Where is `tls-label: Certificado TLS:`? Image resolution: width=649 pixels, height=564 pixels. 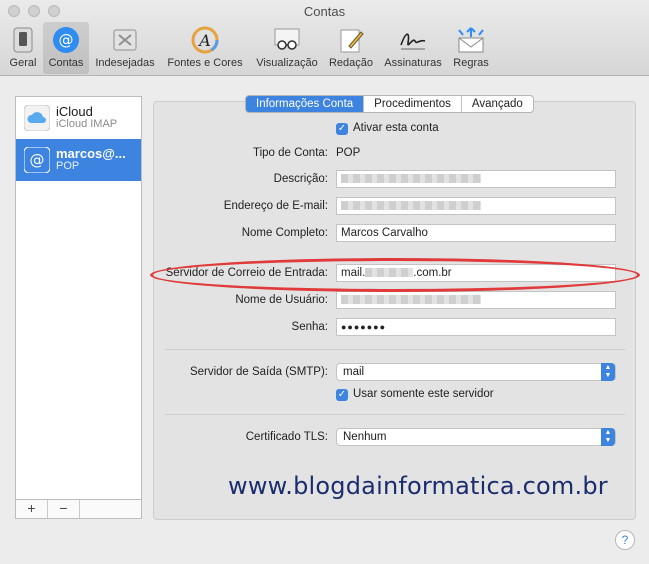
tls-label: Certificado TLS: is located at coordinates (286, 437).